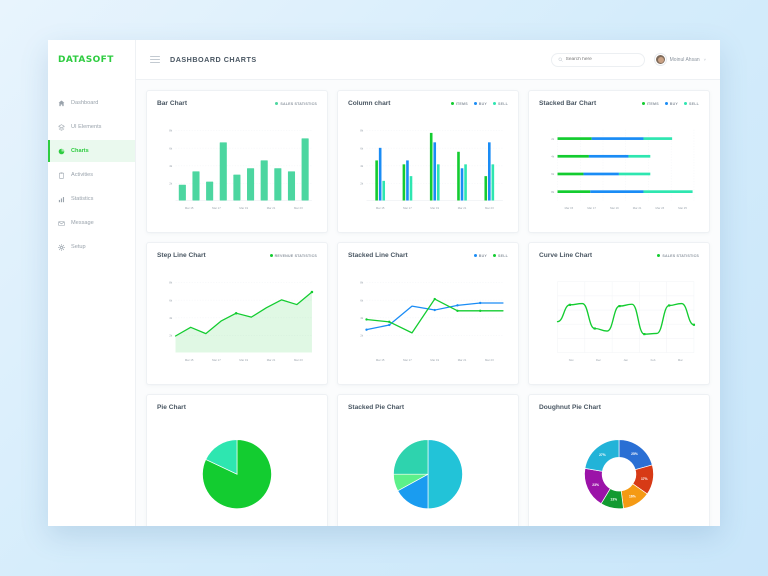 The width and height of the screenshot is (768, 576). What do you see at coordinates (78, 247) in the screenshot?
I see `sidebar-item-label: Setup` at bounding box center [78, 247].